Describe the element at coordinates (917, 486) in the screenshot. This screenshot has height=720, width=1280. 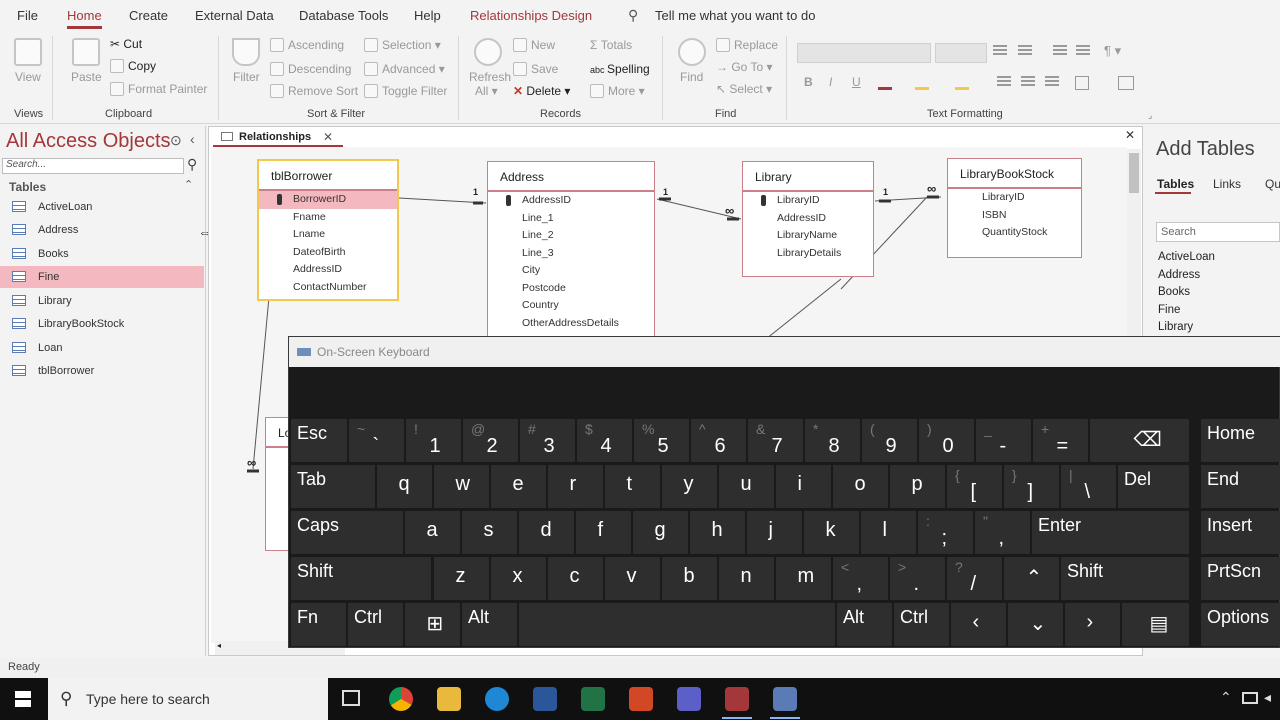
I see `key-p: p` at that location.